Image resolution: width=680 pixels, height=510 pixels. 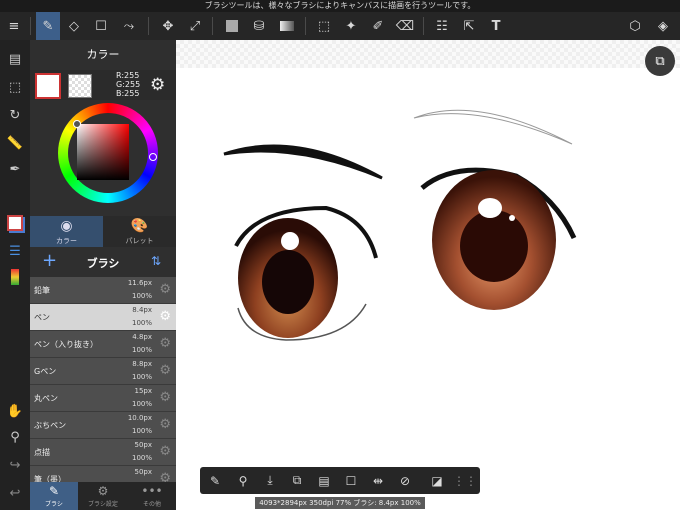 I want to click on move-icon: ✥, so click(x=168, y=26).